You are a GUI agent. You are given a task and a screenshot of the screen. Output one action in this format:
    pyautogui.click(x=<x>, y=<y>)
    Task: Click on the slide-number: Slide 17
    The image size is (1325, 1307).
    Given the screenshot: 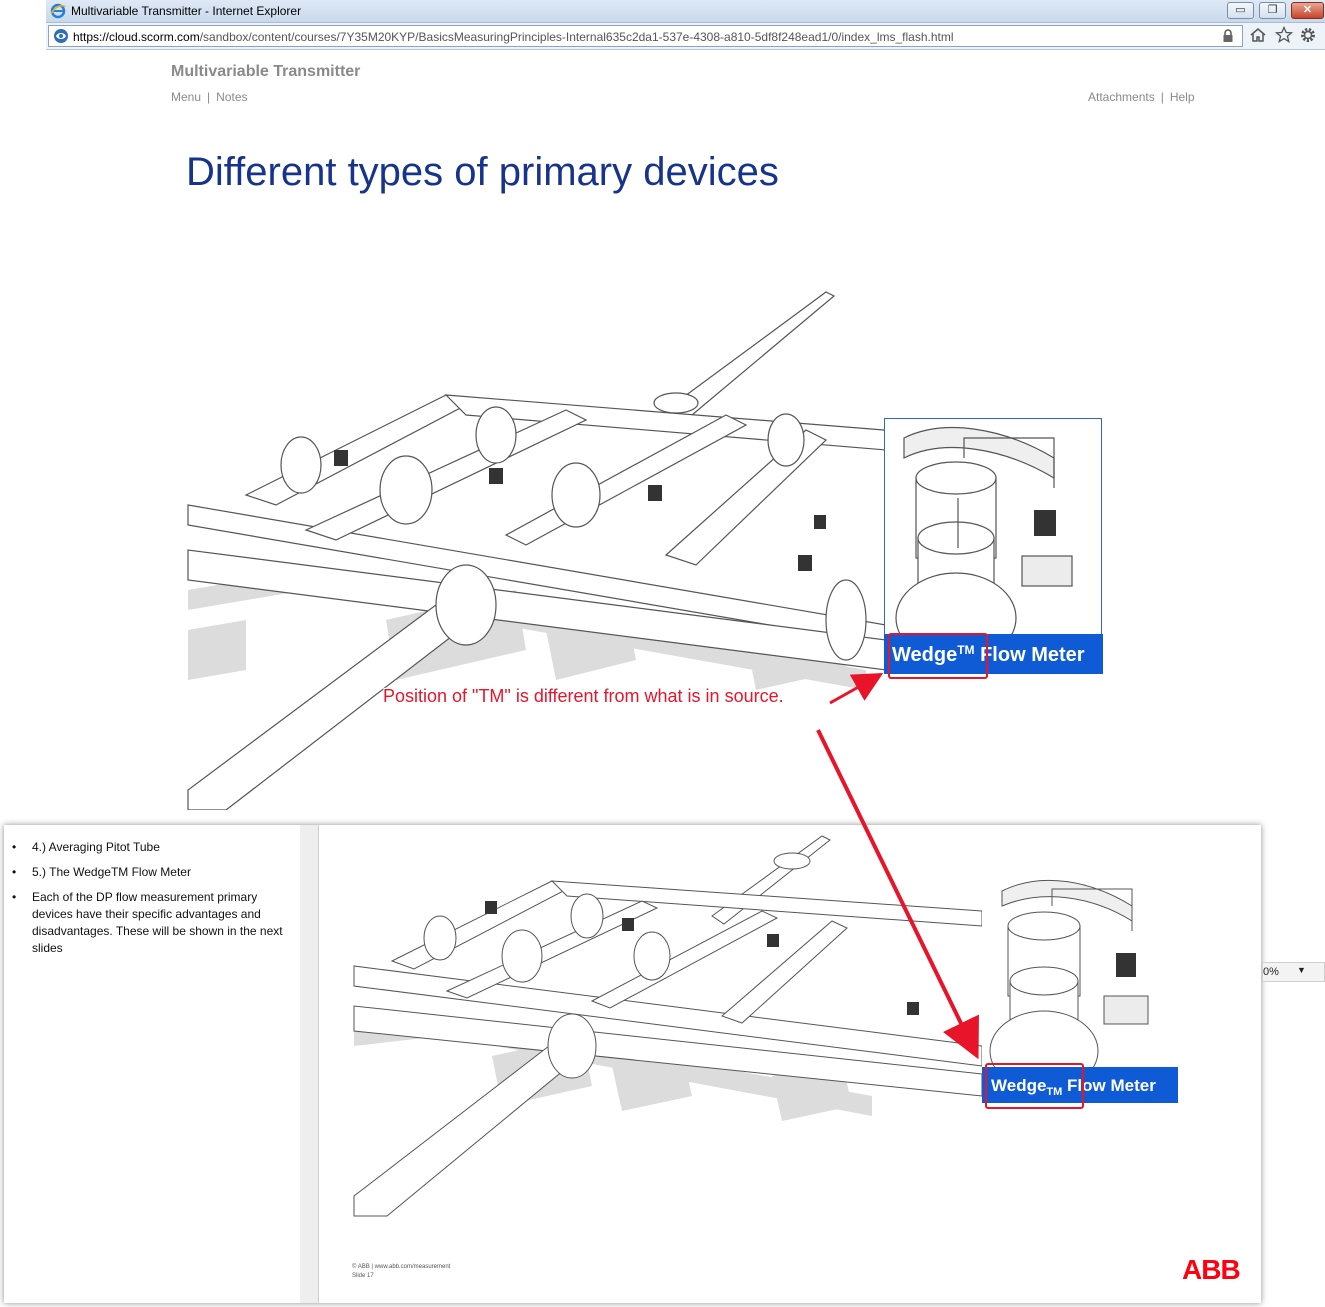 What is the action you would take?
    pyautogui.click(x=363, y=1276)
    